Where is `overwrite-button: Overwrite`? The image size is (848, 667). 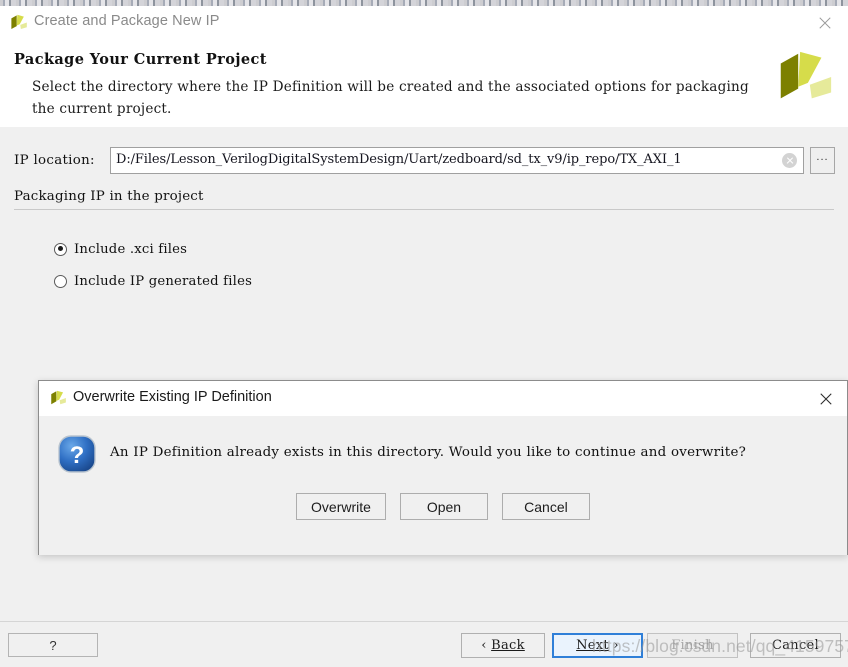
overwrite-button: Overwrite is located at coordinates (341, 506).